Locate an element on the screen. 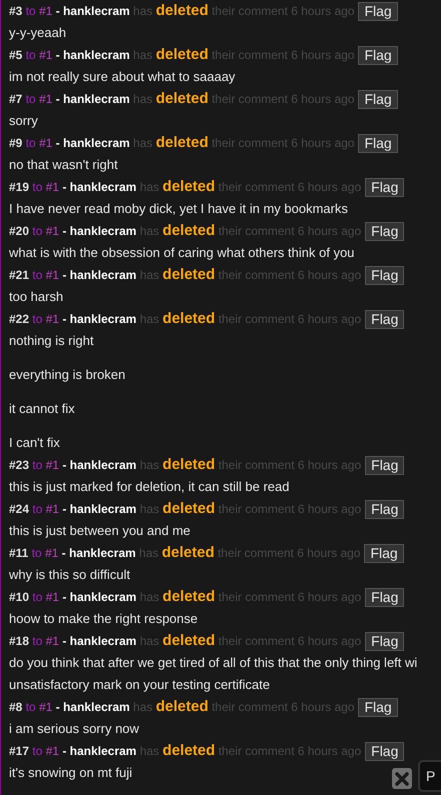 This screenshot has width=441, height=795. popup-panel: P is located at coordinates (429, 776).